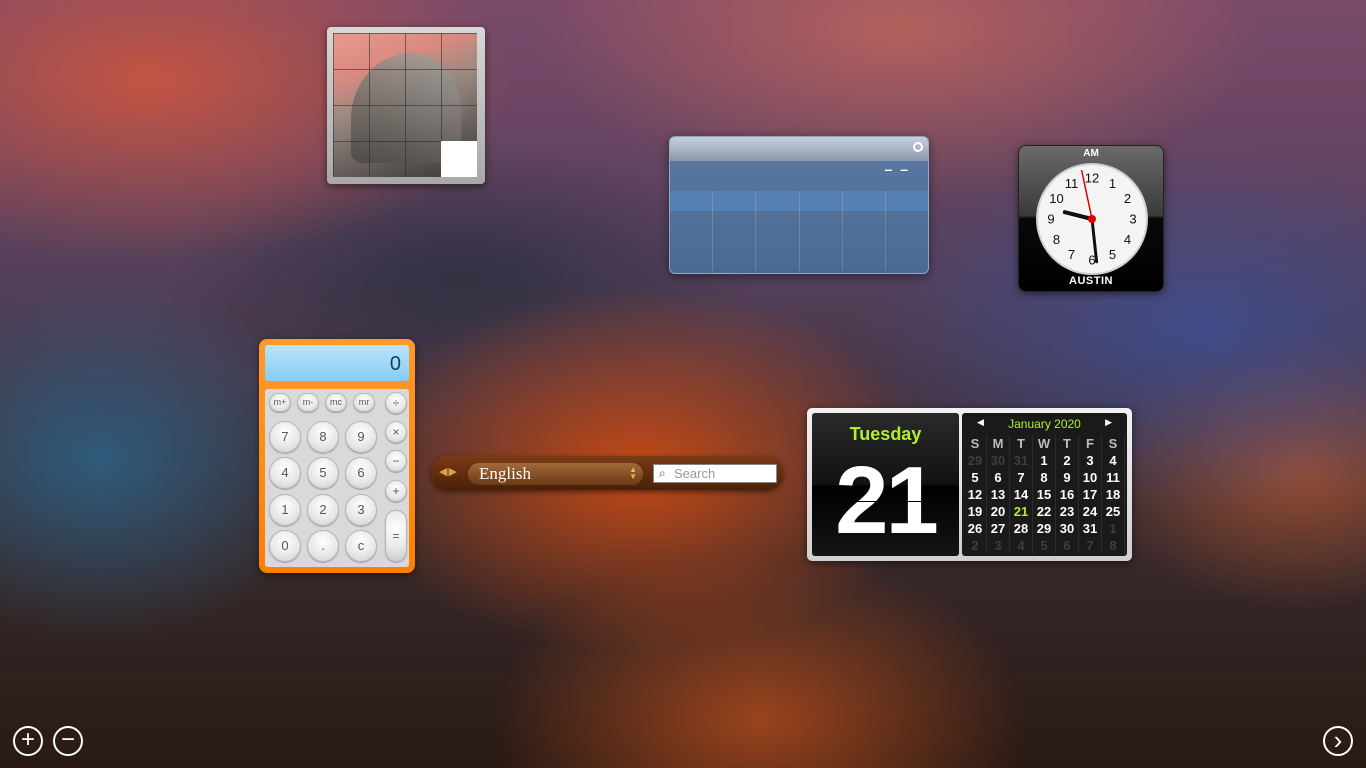 This screenshot has height=768, width=1366. What do you see at coordinates (1071, 254) in the screenshot?
I see `clock-number: 7` at bounding box center [1071, 254].